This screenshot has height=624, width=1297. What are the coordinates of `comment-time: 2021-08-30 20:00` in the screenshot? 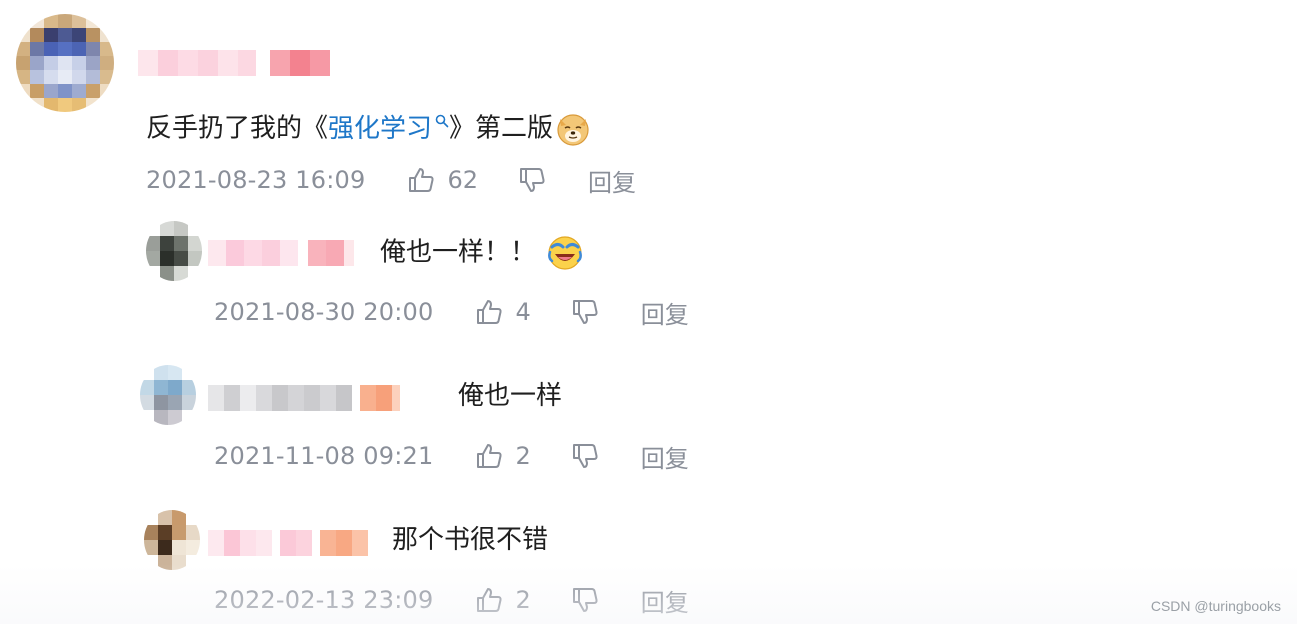 It's located at (324, 312).